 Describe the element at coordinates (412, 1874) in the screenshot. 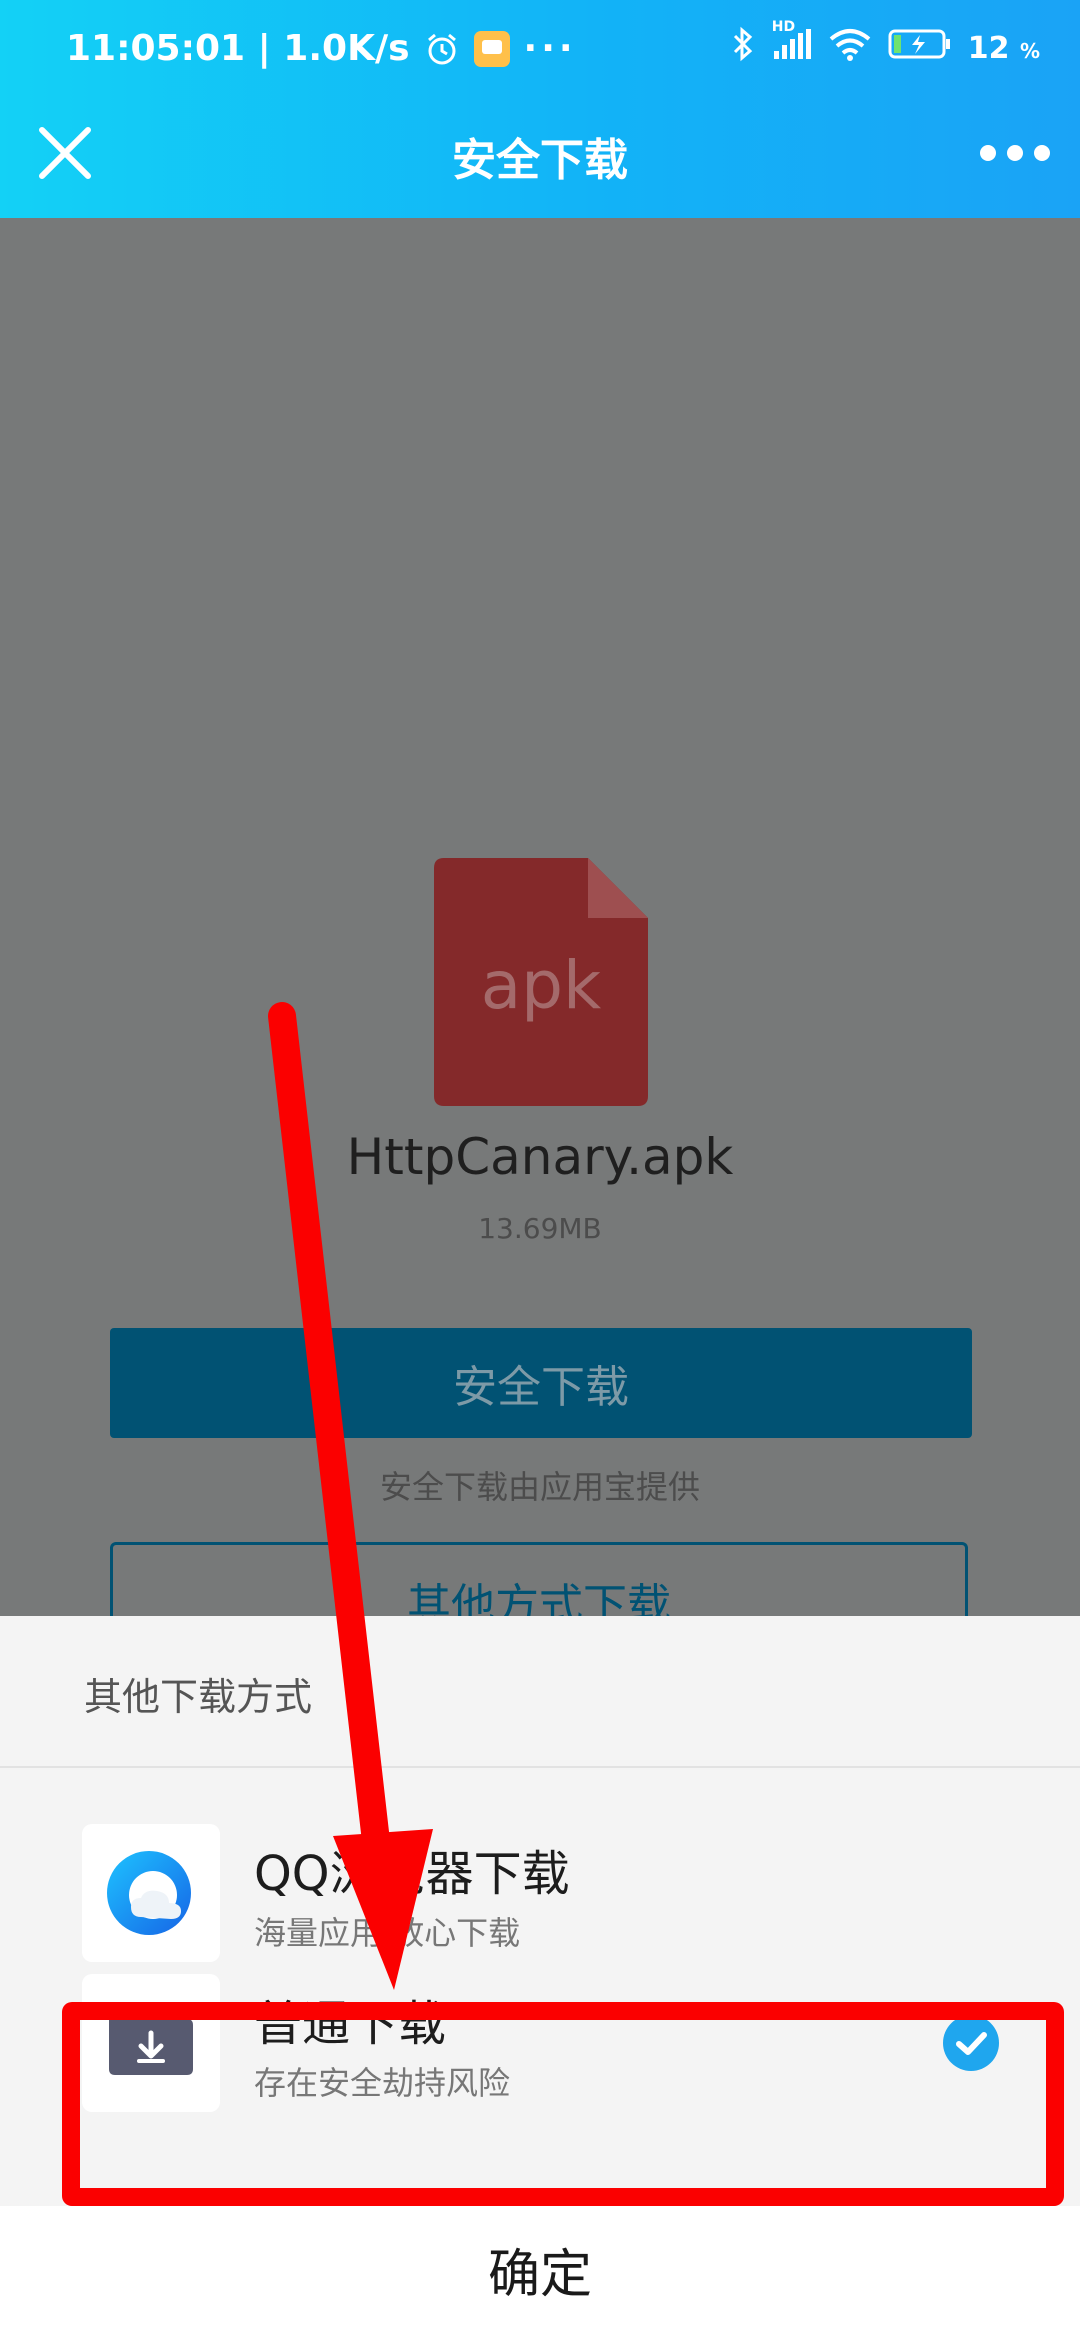

I see `option-title: QQ浏览器下载` at that location.